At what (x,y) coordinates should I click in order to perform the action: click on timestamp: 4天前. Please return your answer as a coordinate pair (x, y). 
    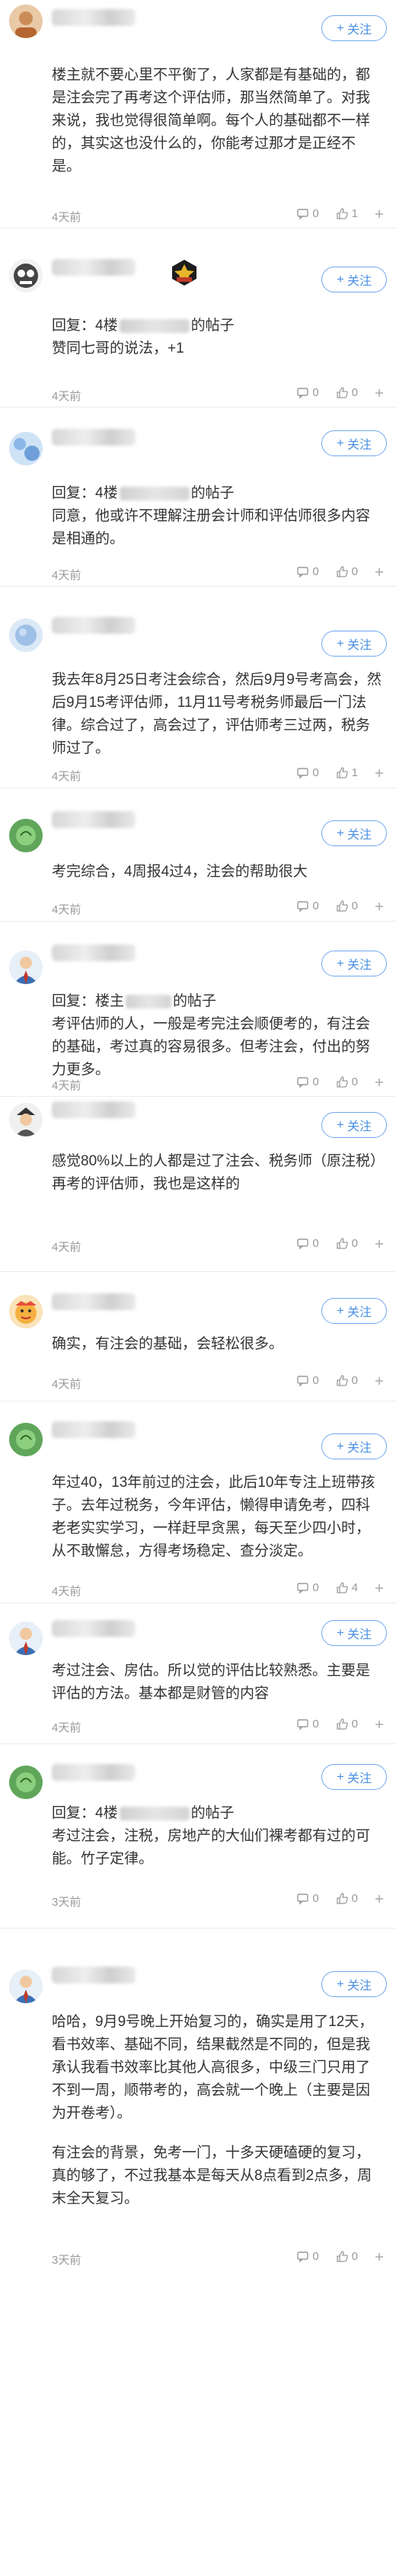
    Looking at the image, I should click on (66, 1085).